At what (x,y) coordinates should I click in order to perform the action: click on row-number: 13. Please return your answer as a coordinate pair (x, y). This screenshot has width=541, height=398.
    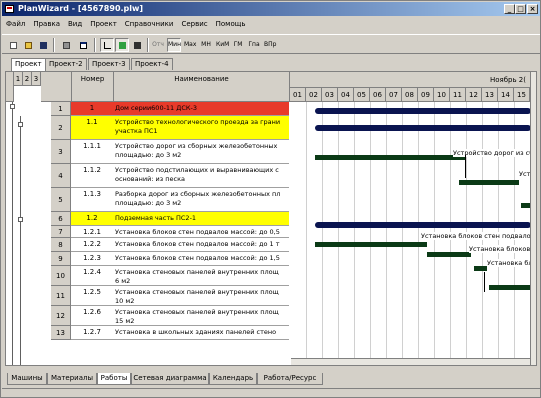
    Looking at the image, I should click on (61, 333).